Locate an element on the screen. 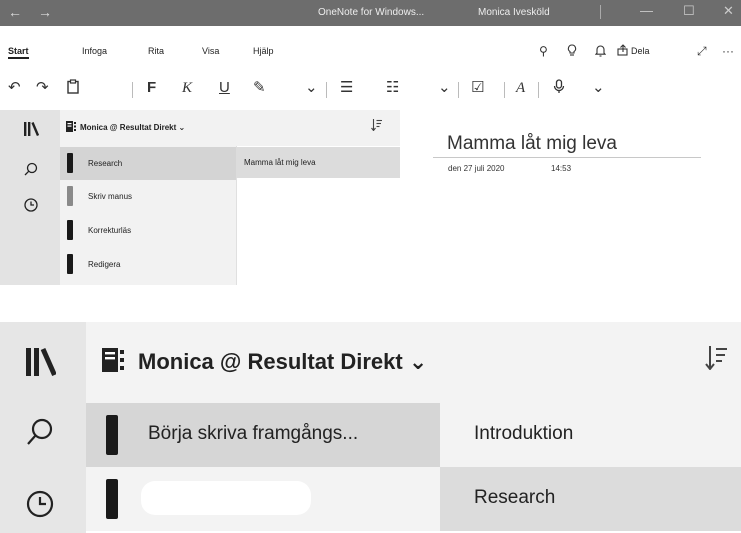 This screenshot has height=533, width=741. share-icon is located at coordinates (623, 51).